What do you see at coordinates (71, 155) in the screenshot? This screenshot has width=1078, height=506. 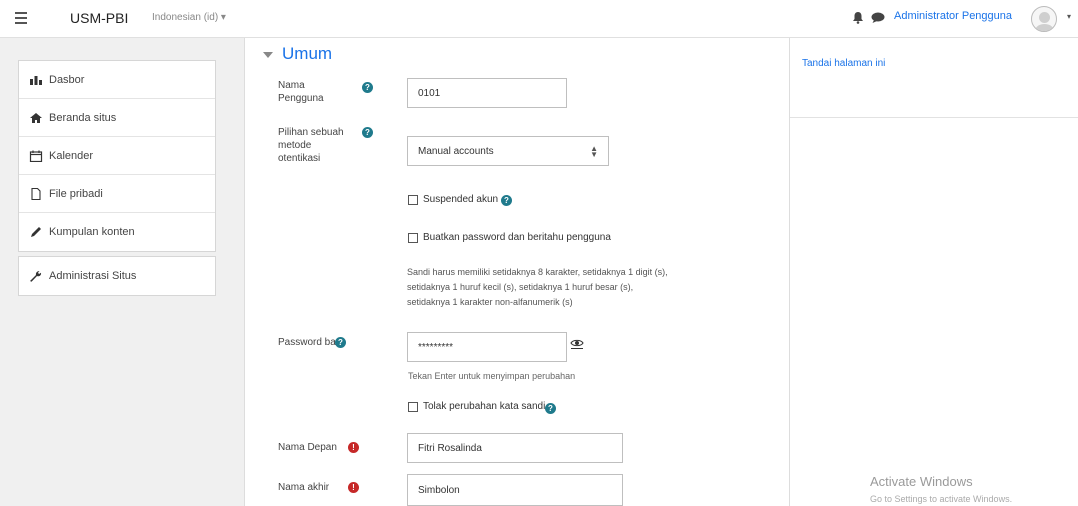 I see `sidebar-item-label: Kalender` at bounding box center [71, 155].